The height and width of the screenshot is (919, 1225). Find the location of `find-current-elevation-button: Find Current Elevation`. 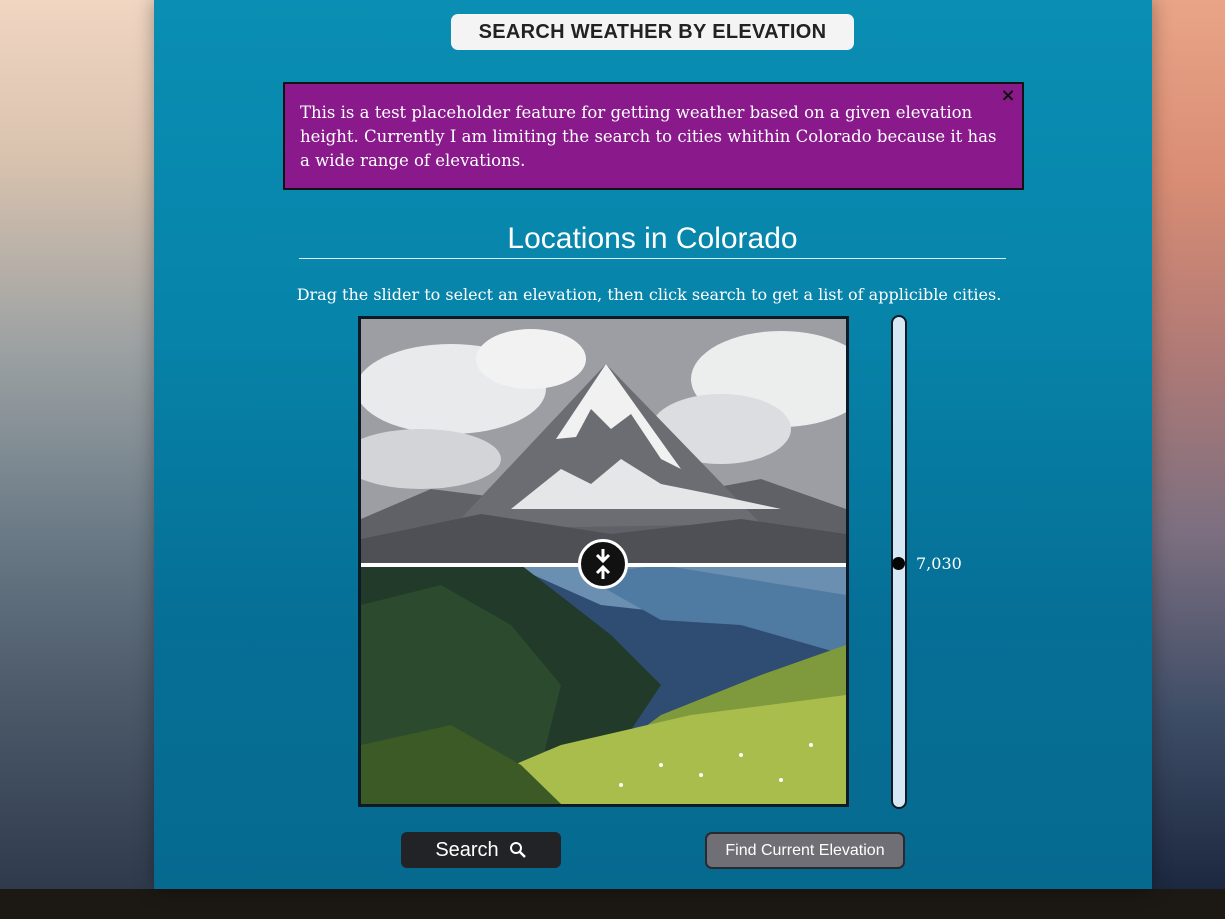

find-current-elevation-button: Find Current Elevation is located at coordinates (805, 850).